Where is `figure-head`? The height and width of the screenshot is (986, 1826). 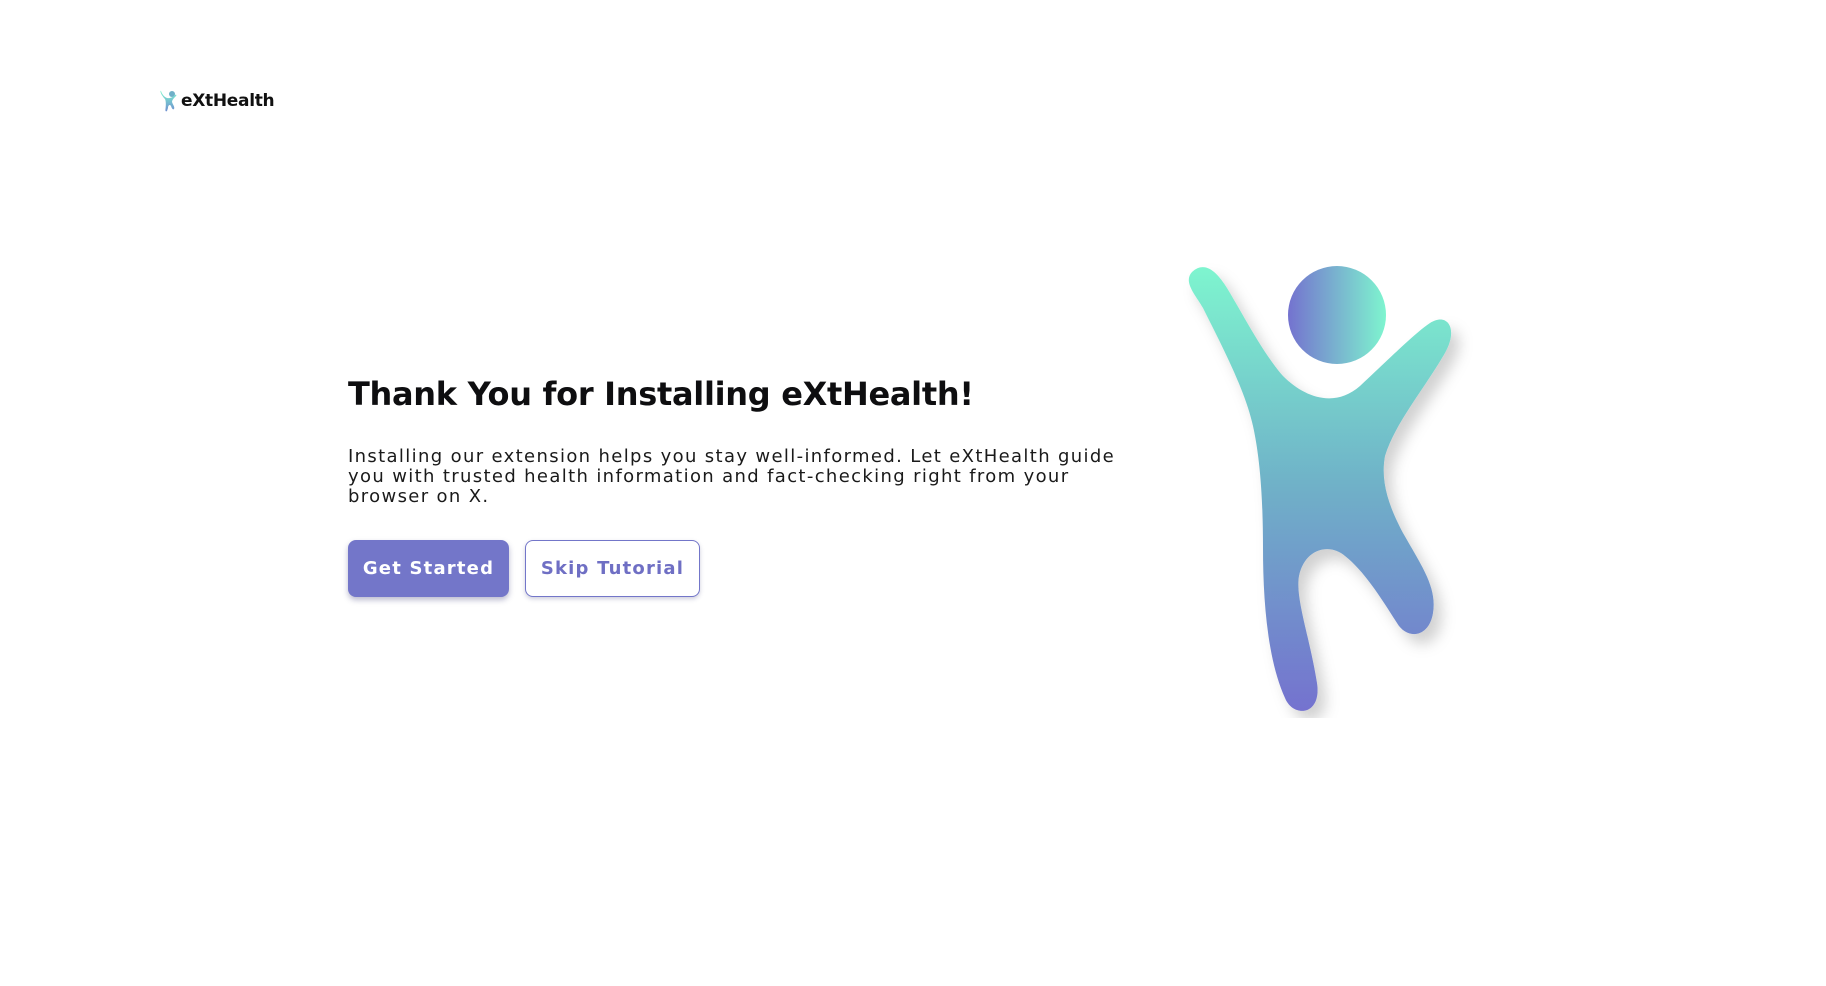 figure-head is located at coordinates (1337, 315).